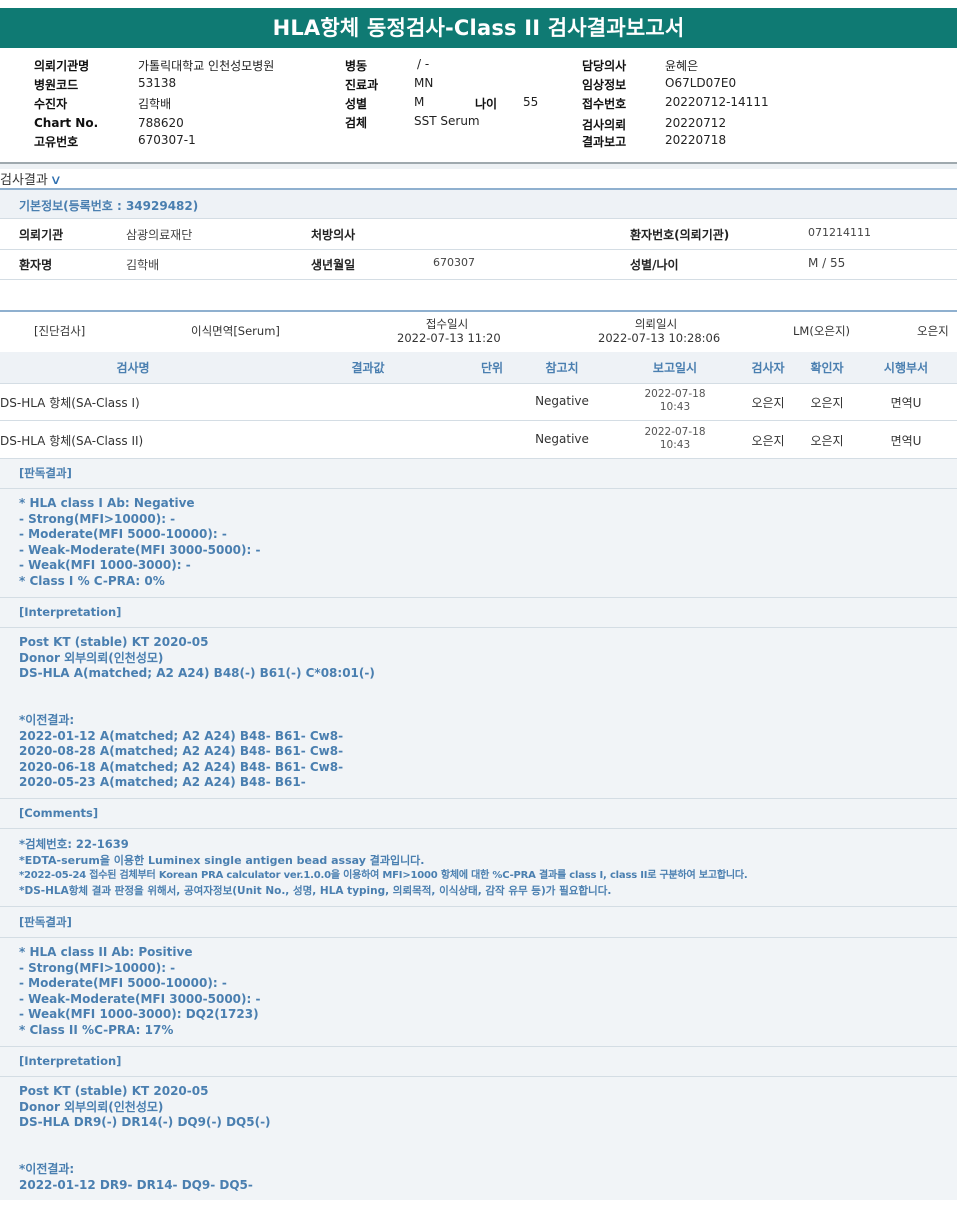 The width and height of the screenshot is (957, 1206). Describe the element at coordinates (486, 104) in the screenshot. I see `hdr-label-age: 나이` at that location.